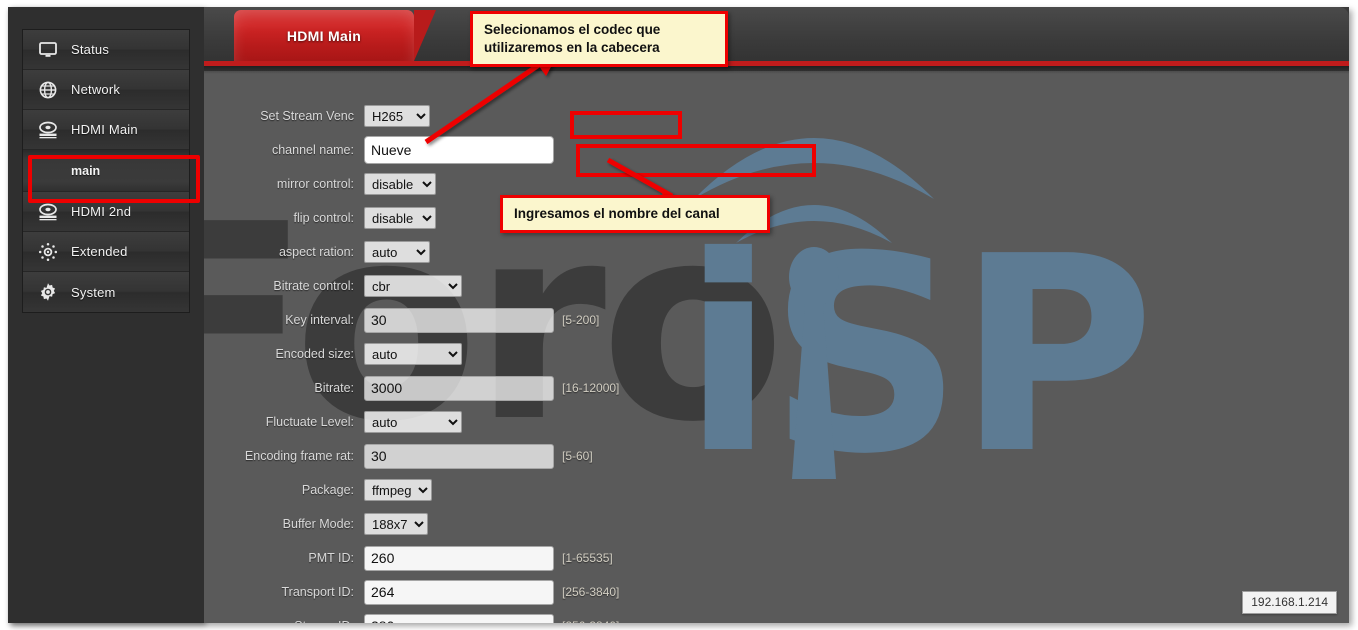 The width and height of the screenshot is (1358, 630). I want to click on sidebar-item-label: Status, so click(90, 49).